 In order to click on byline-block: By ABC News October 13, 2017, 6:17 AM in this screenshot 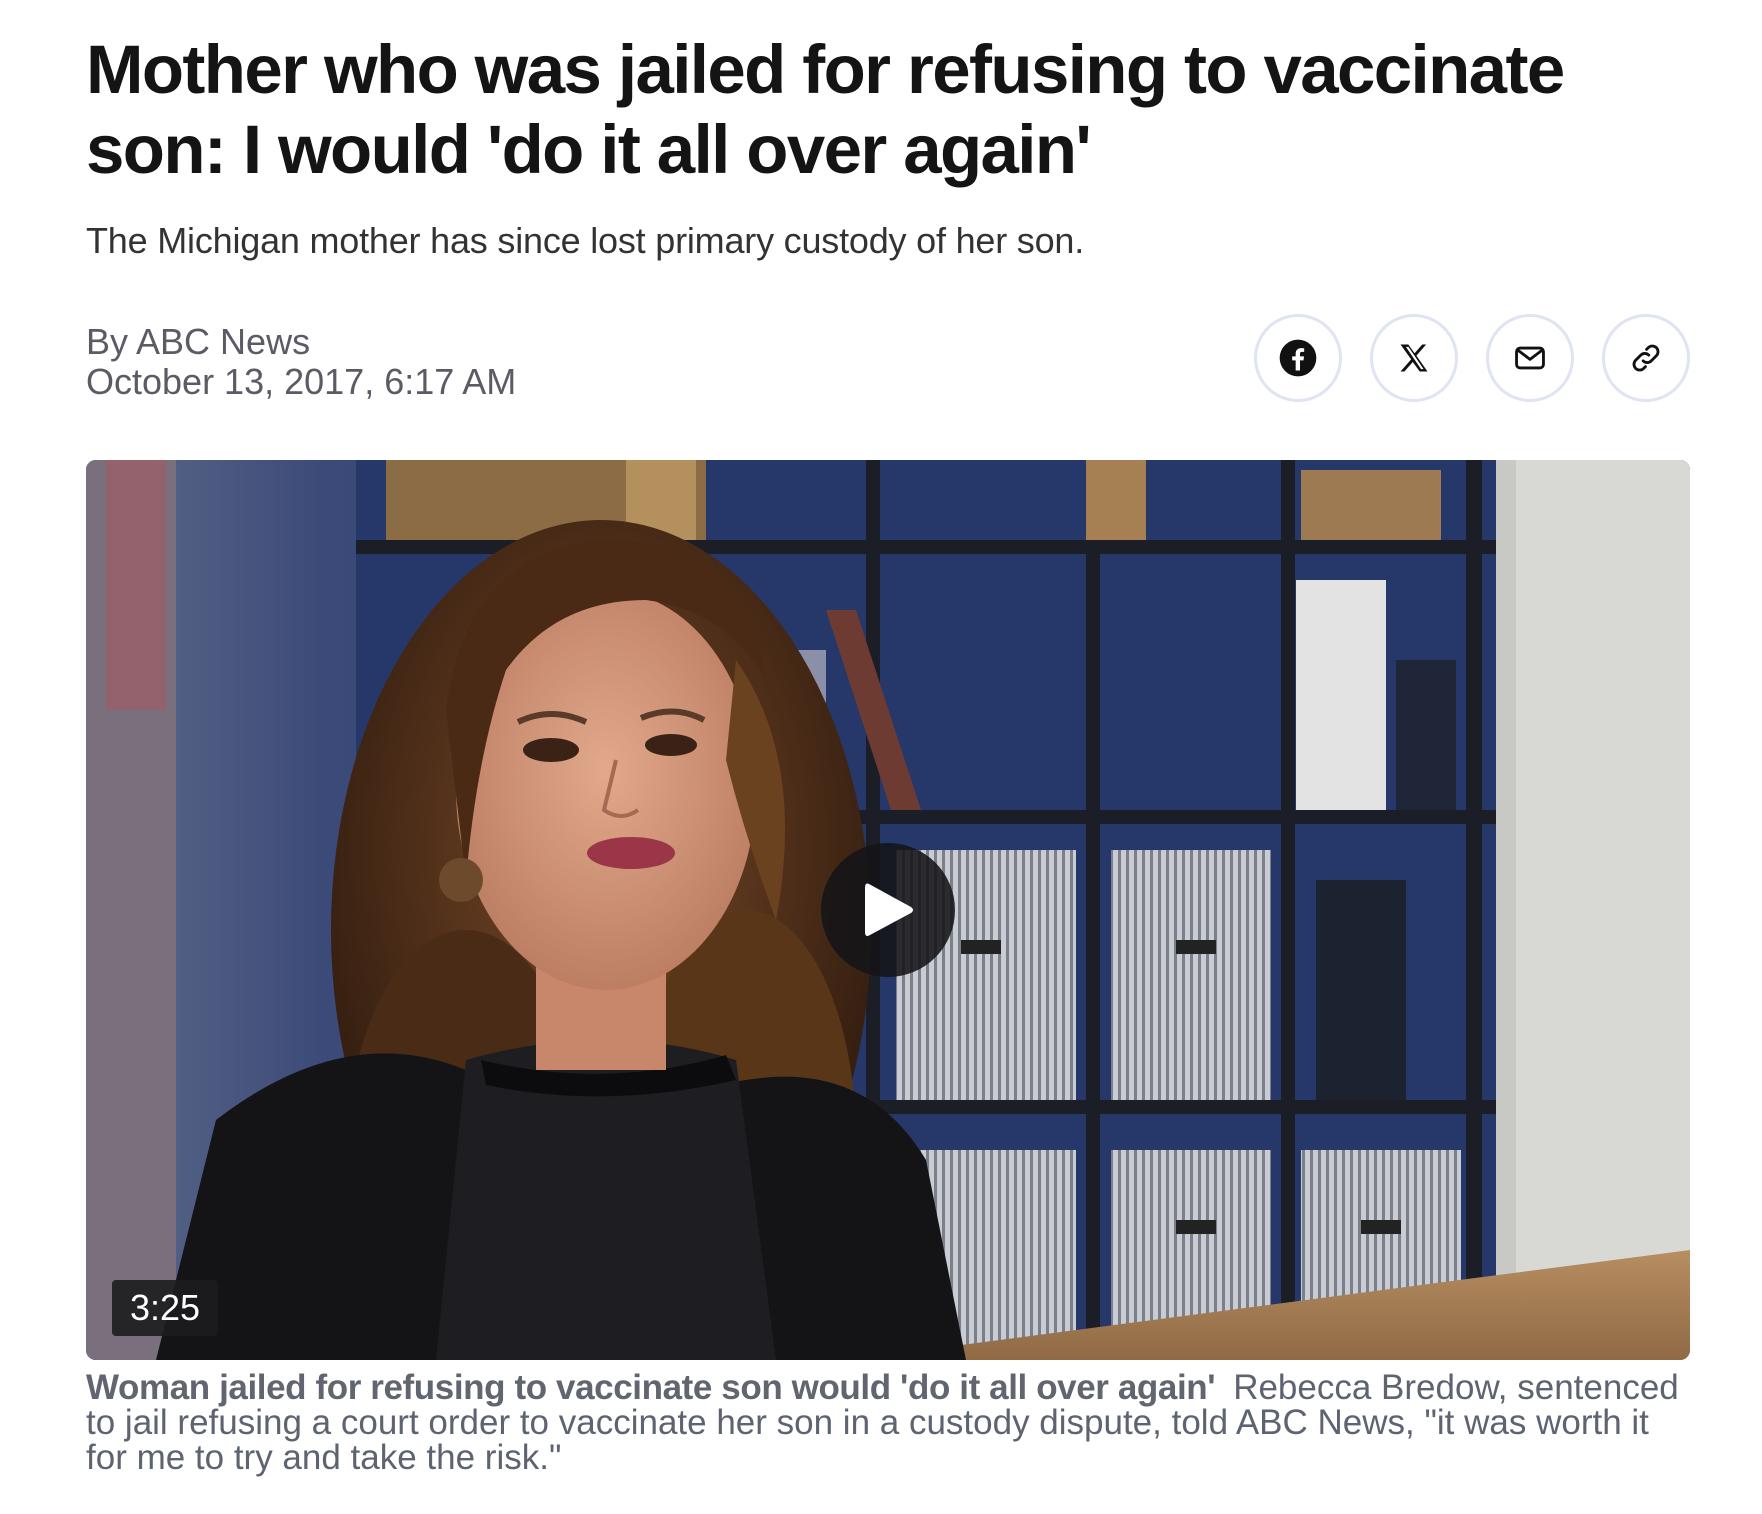, I will do `click(301, 362)`.